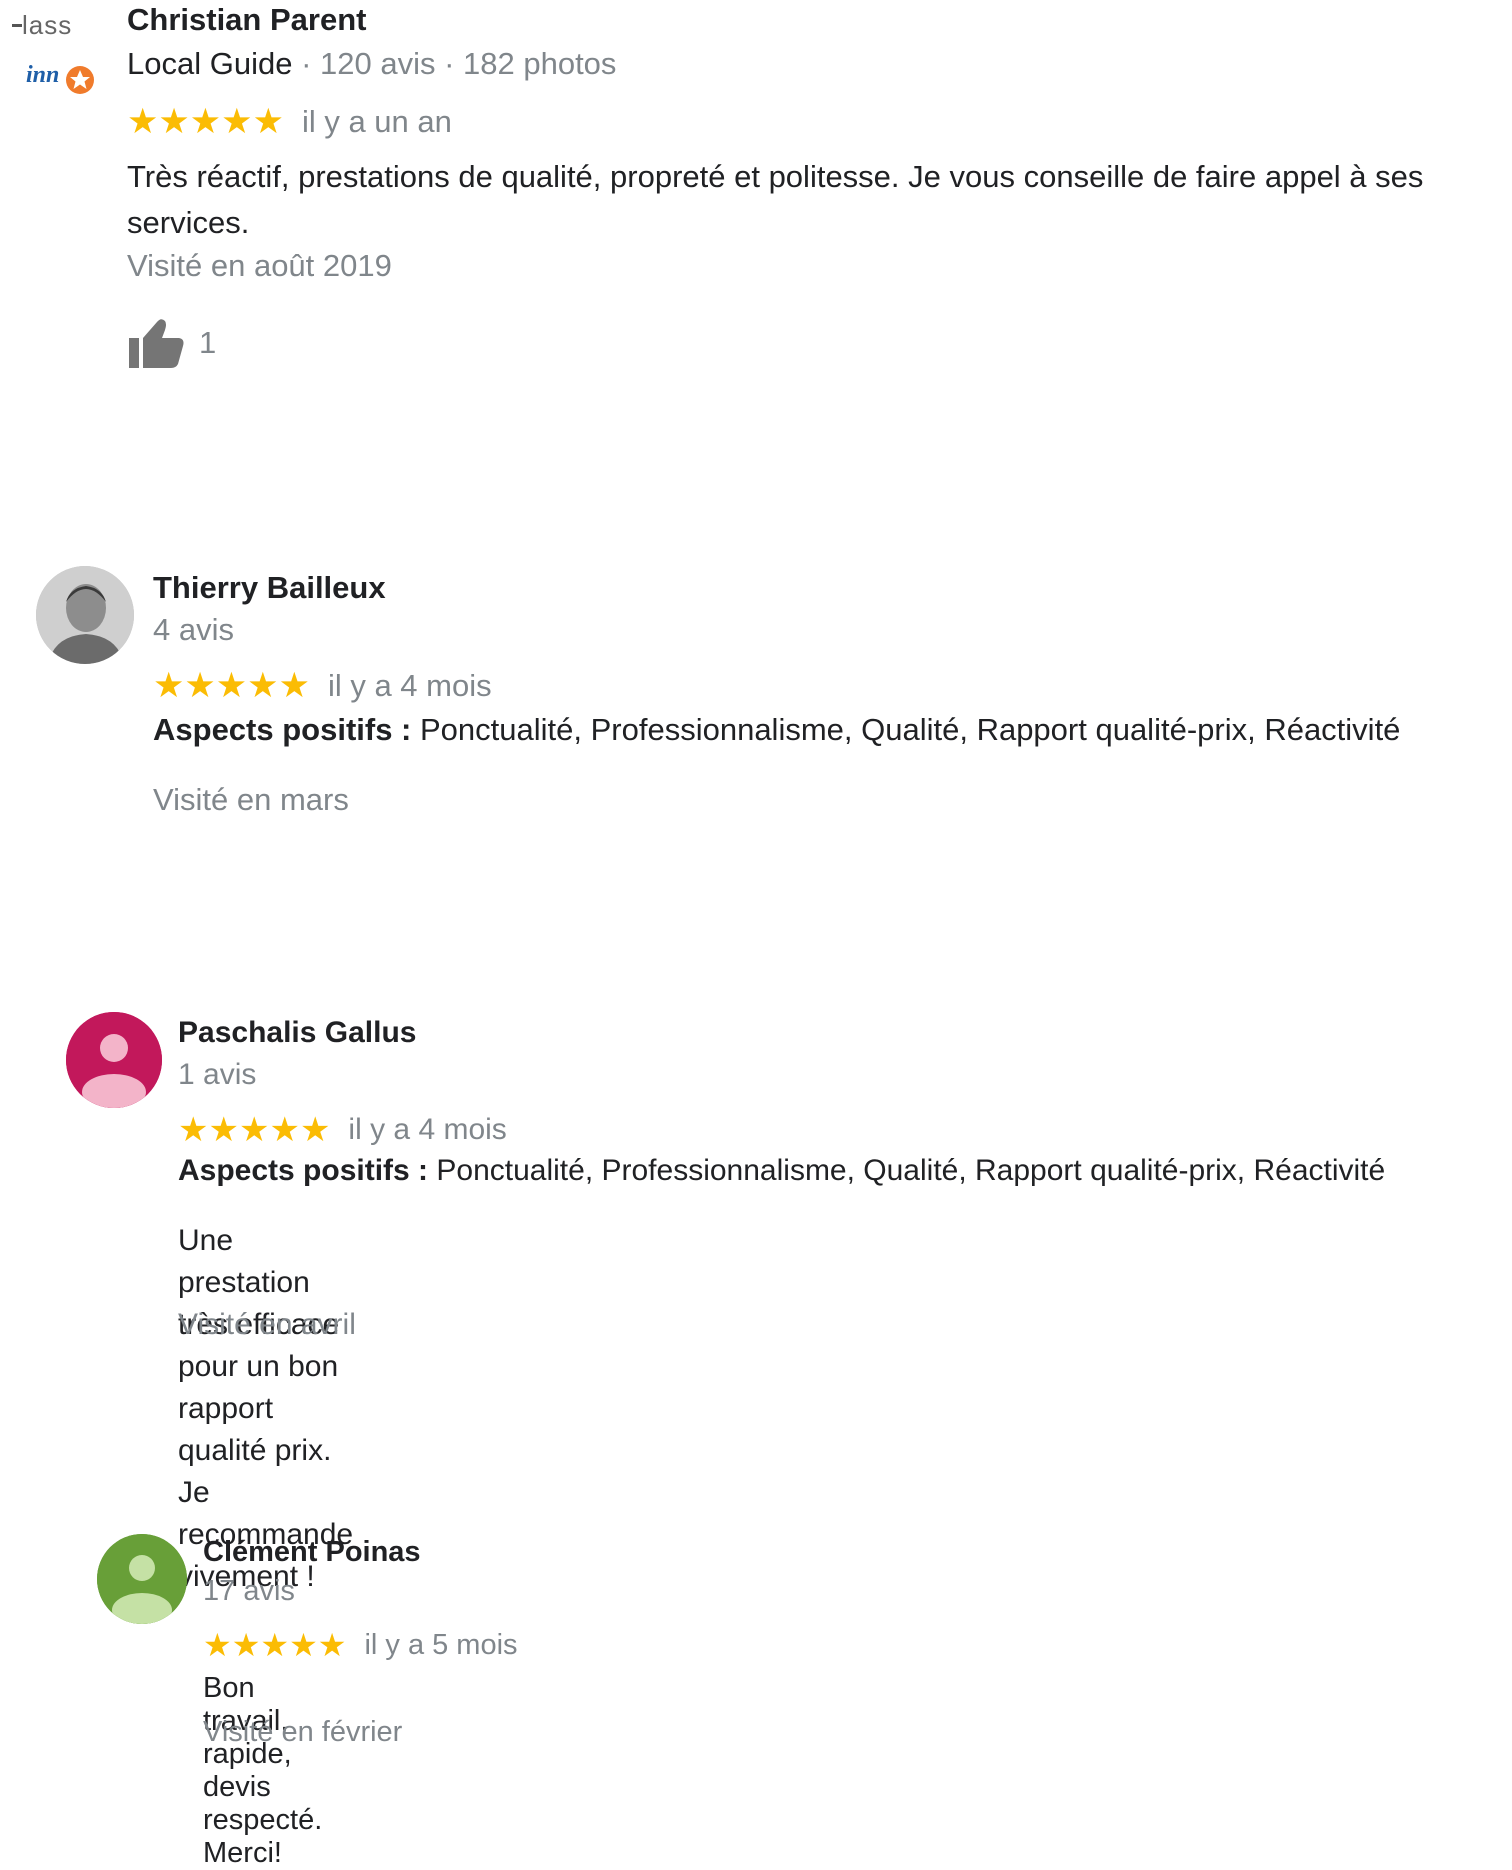  I want to click on svg-text: lass, so click(47, 25).